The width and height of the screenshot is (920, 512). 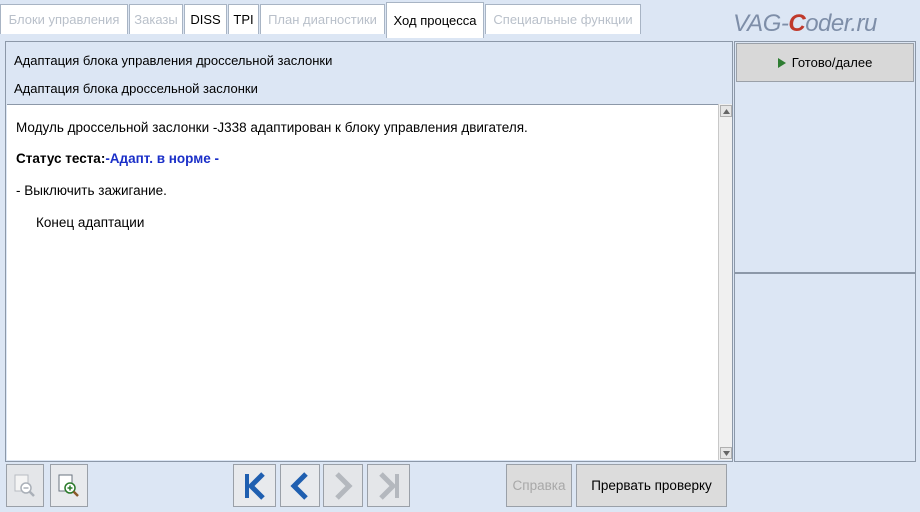 I want to click on arrow-down-icon, so click(x=726, y=453).